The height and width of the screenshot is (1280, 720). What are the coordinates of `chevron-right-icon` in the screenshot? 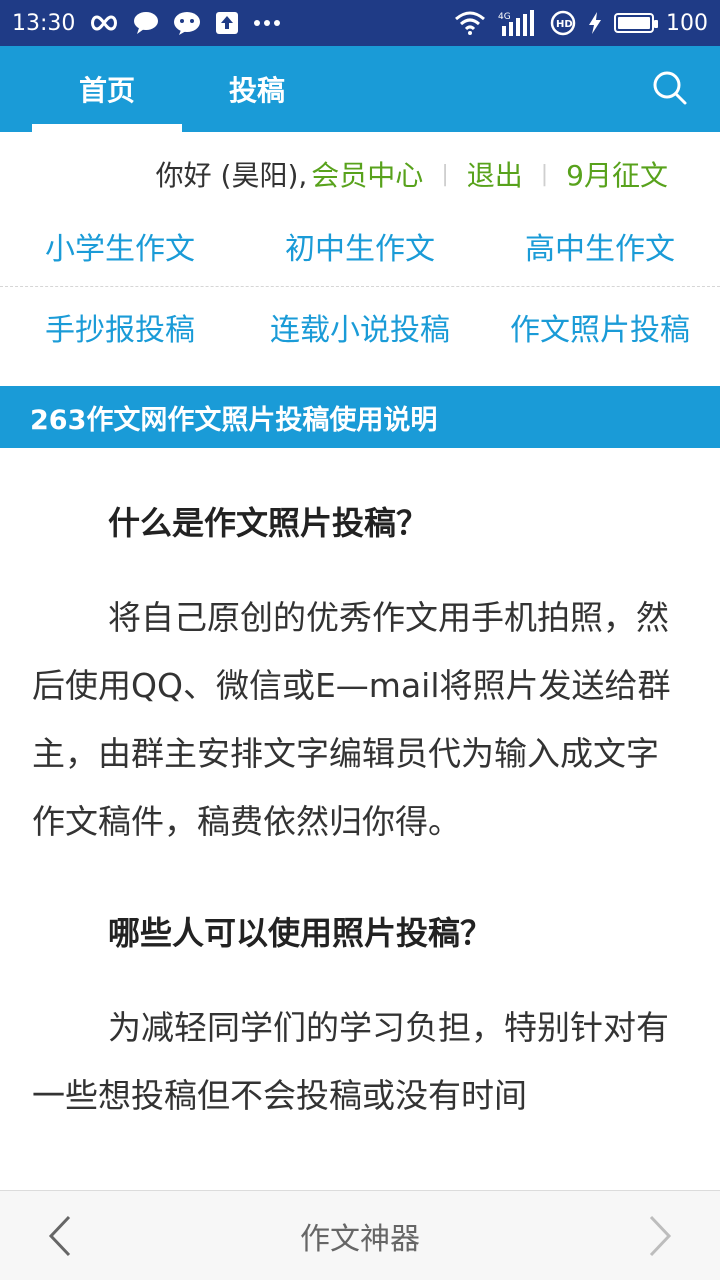 It's located at (660, 1236).